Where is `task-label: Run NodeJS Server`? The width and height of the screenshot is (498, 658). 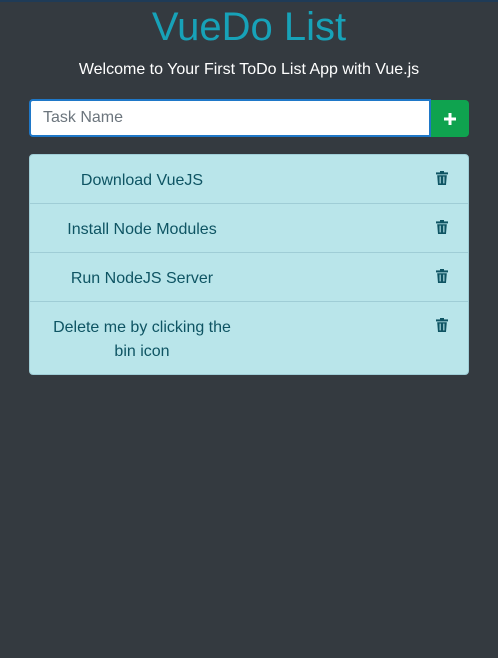
task-label: Run NodeJS Server is located at coordinates (142, 278).